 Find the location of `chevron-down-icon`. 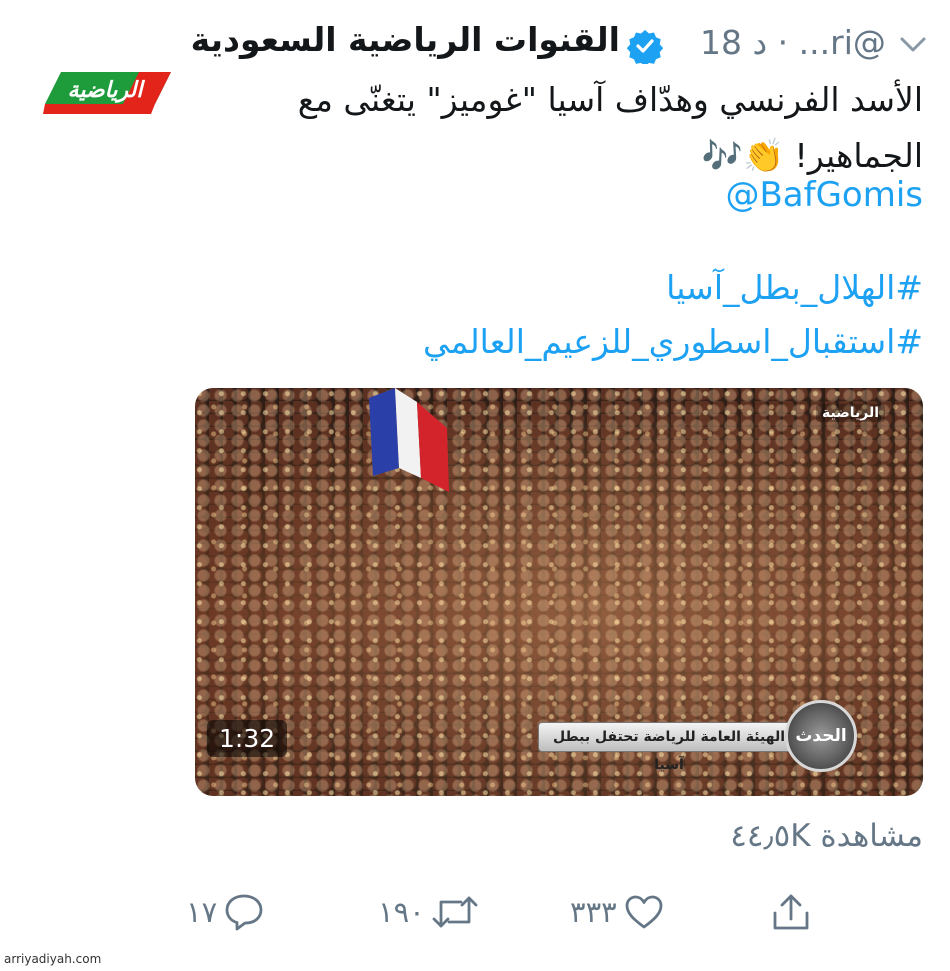

chevron-down-icon is located at coordinates (913, 44).